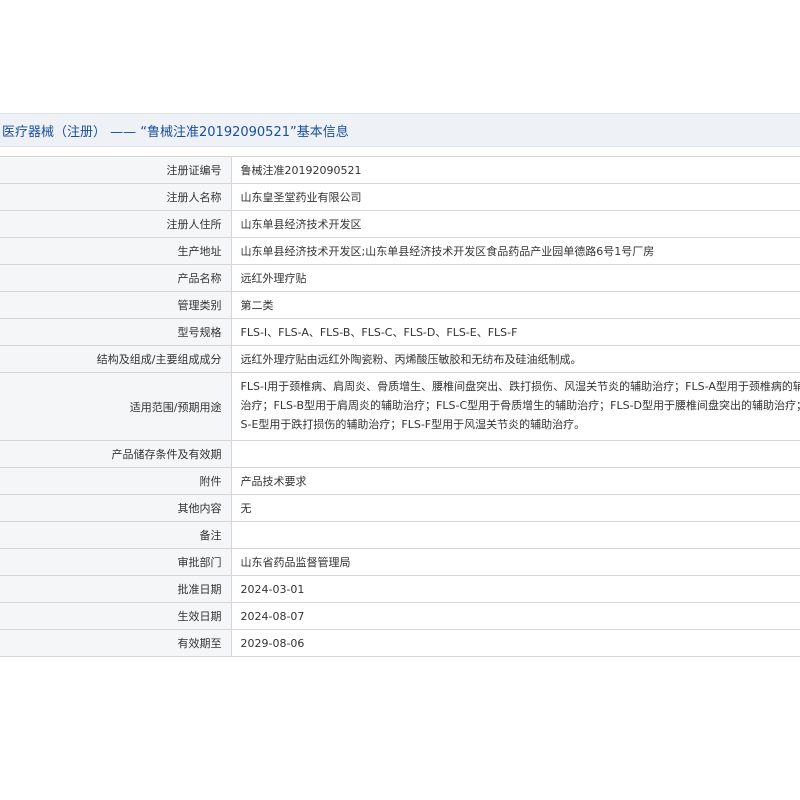 This screenshot has height=800, width=800. Describe the element at coordinates (116, 589) in the screenshot. I see `row-label: 批准日期` at that location.